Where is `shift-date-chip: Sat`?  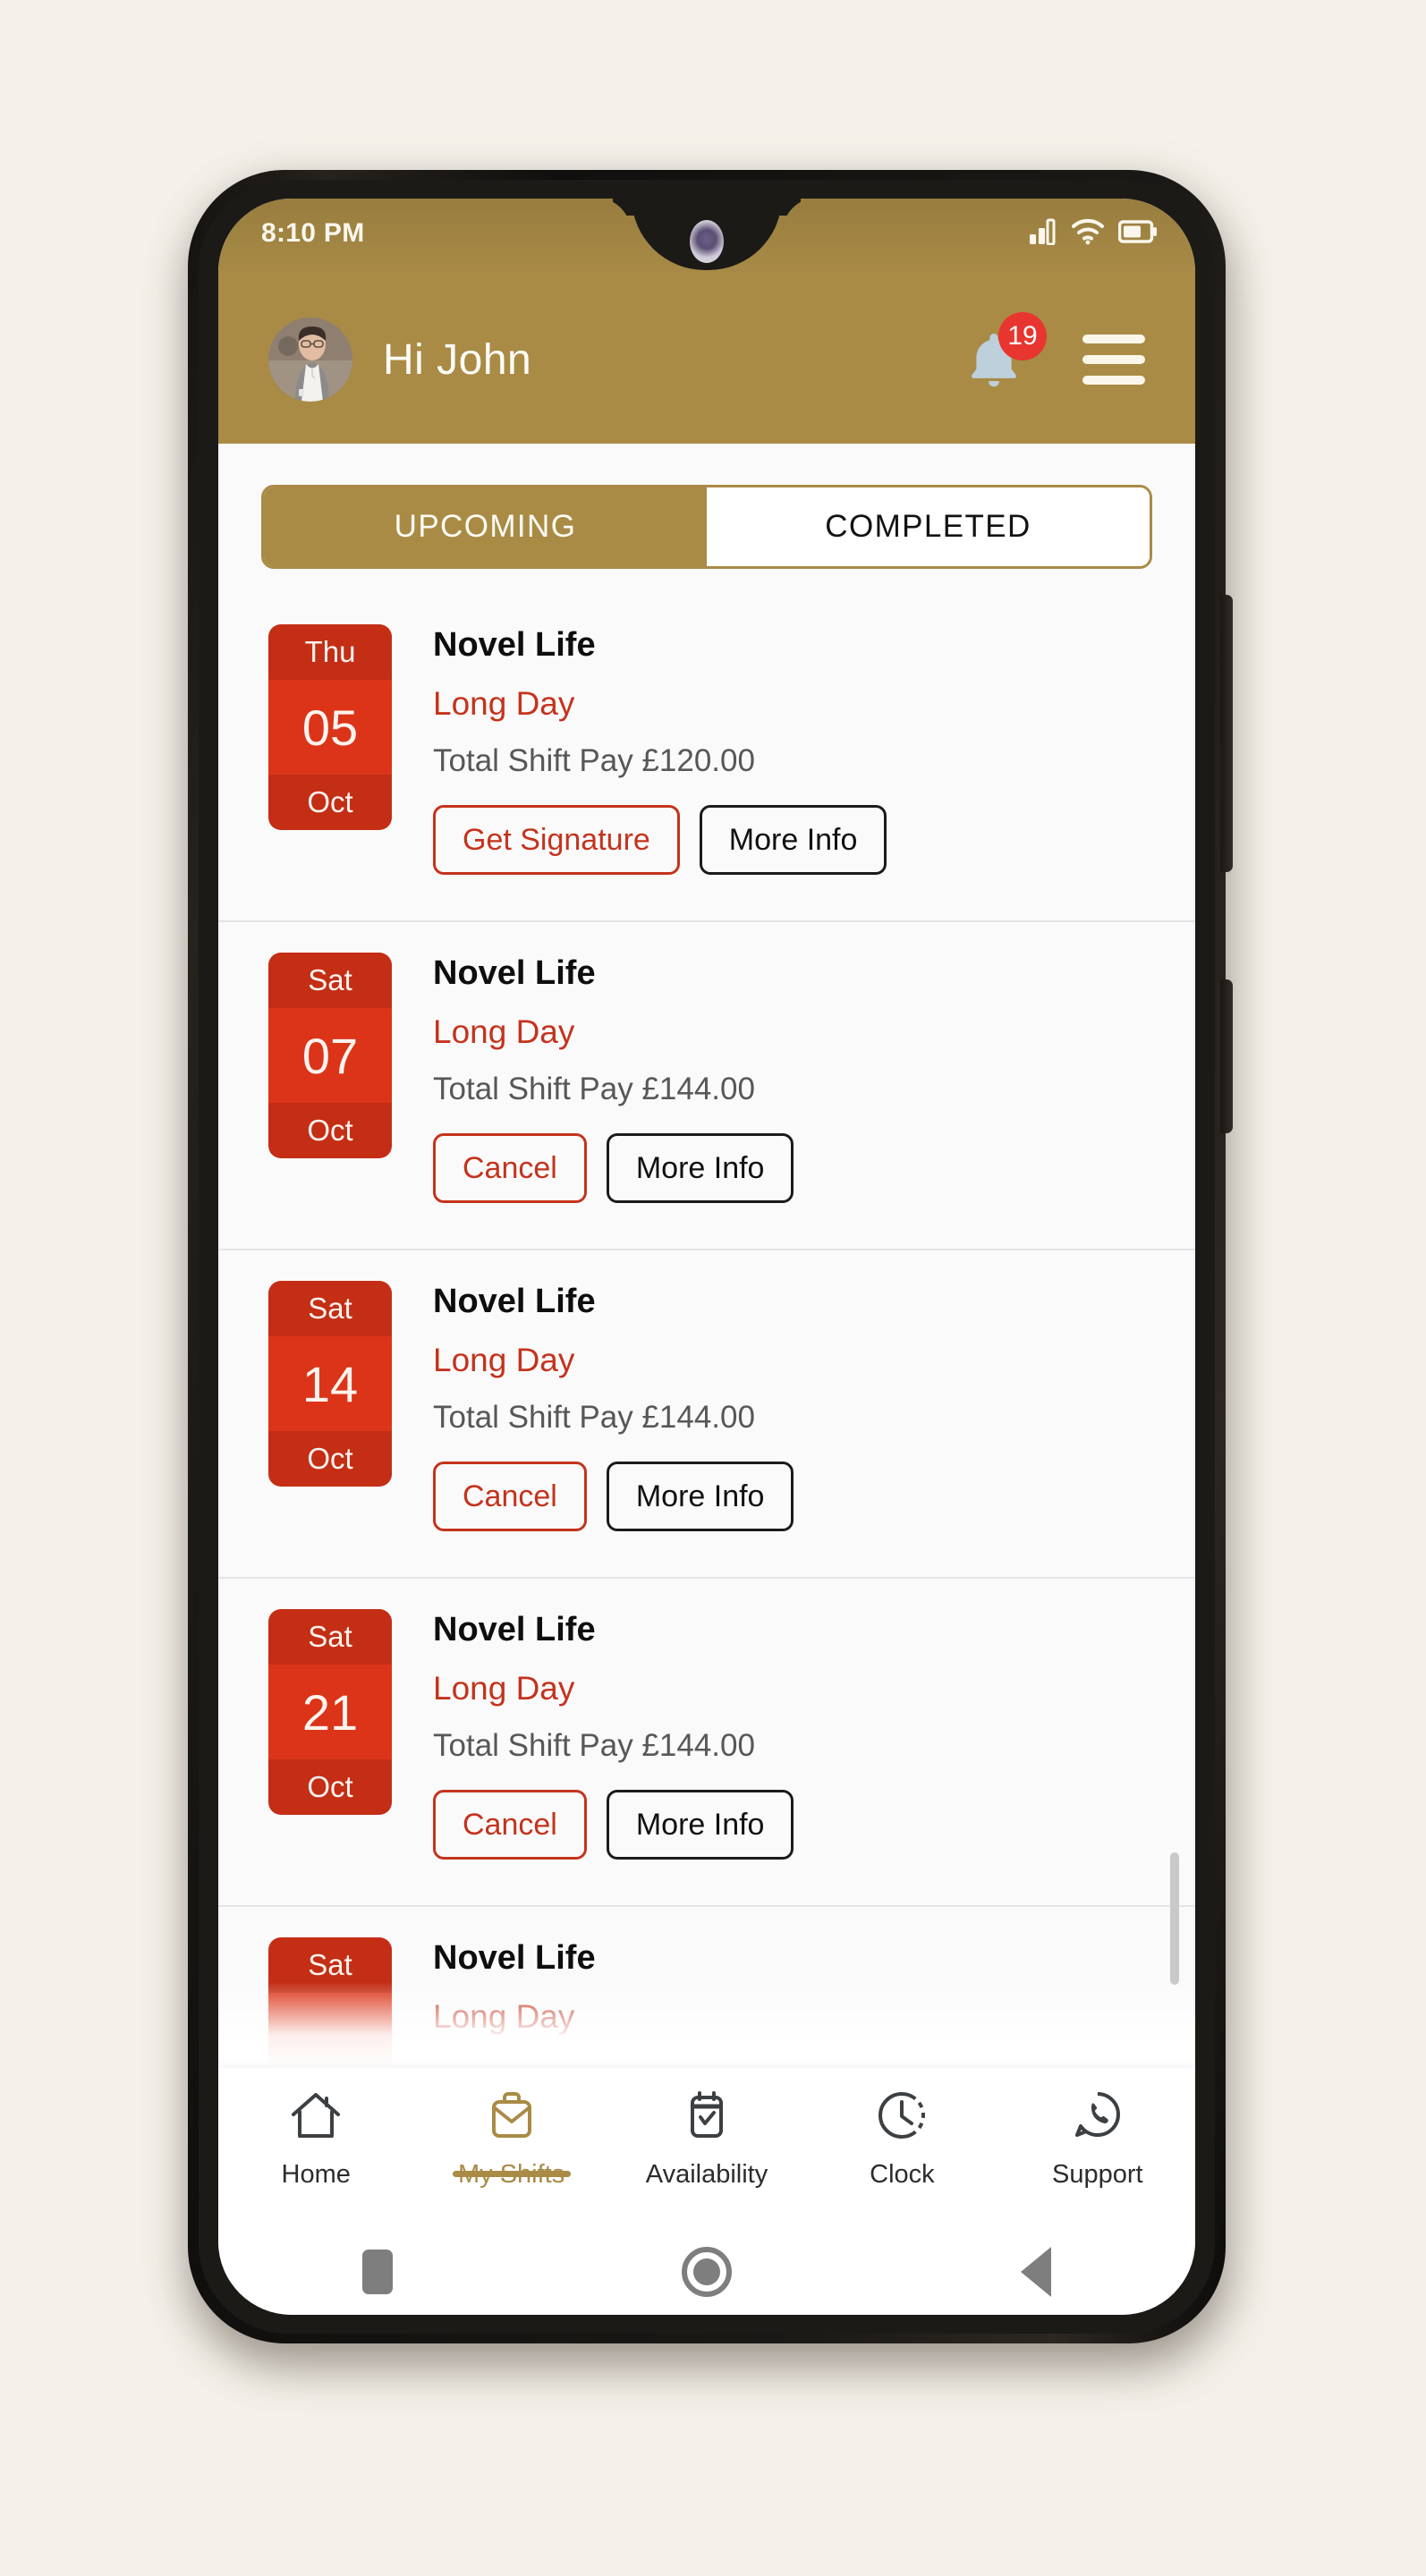 shift-date-chip: Sat is located at coordinates (330, 2002).